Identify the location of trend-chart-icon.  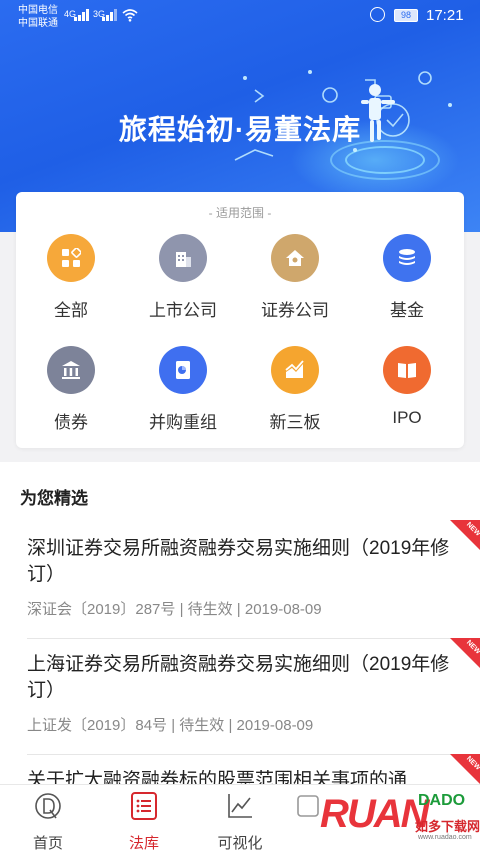
(294, 369).